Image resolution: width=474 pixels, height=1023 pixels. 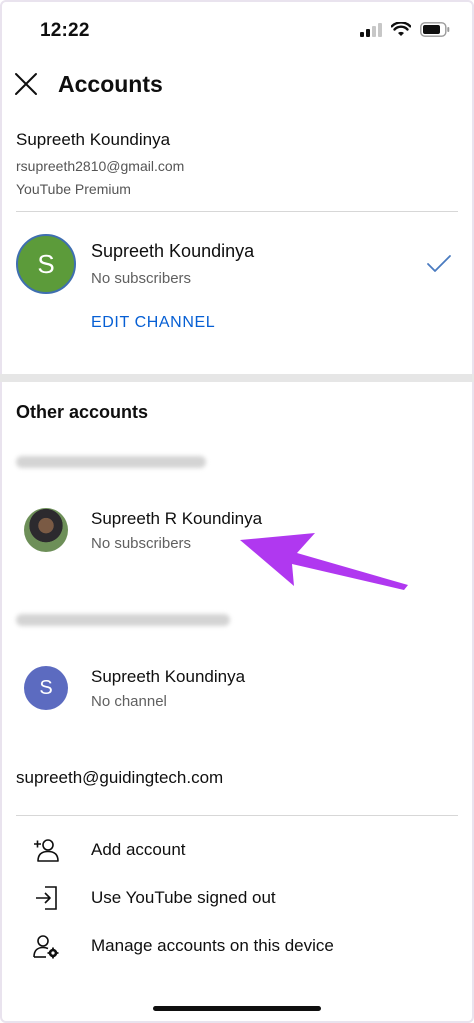 I want to click on sign-out-icon, so click(x=46, y=898).